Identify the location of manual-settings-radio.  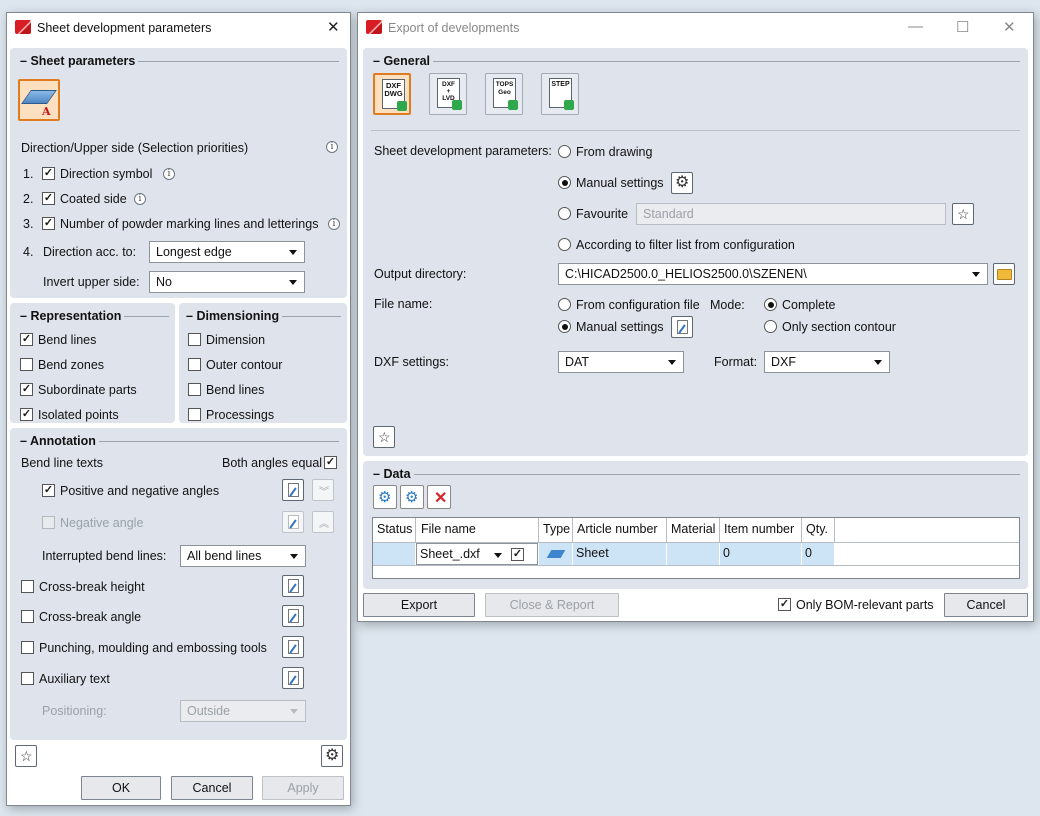
(564, 182).